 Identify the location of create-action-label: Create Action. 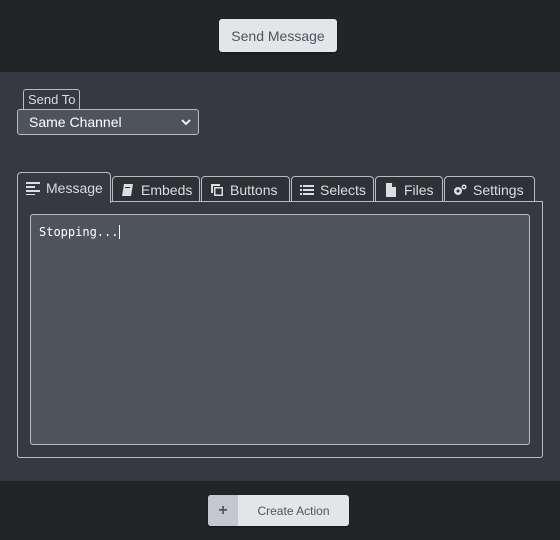
(293, 510).